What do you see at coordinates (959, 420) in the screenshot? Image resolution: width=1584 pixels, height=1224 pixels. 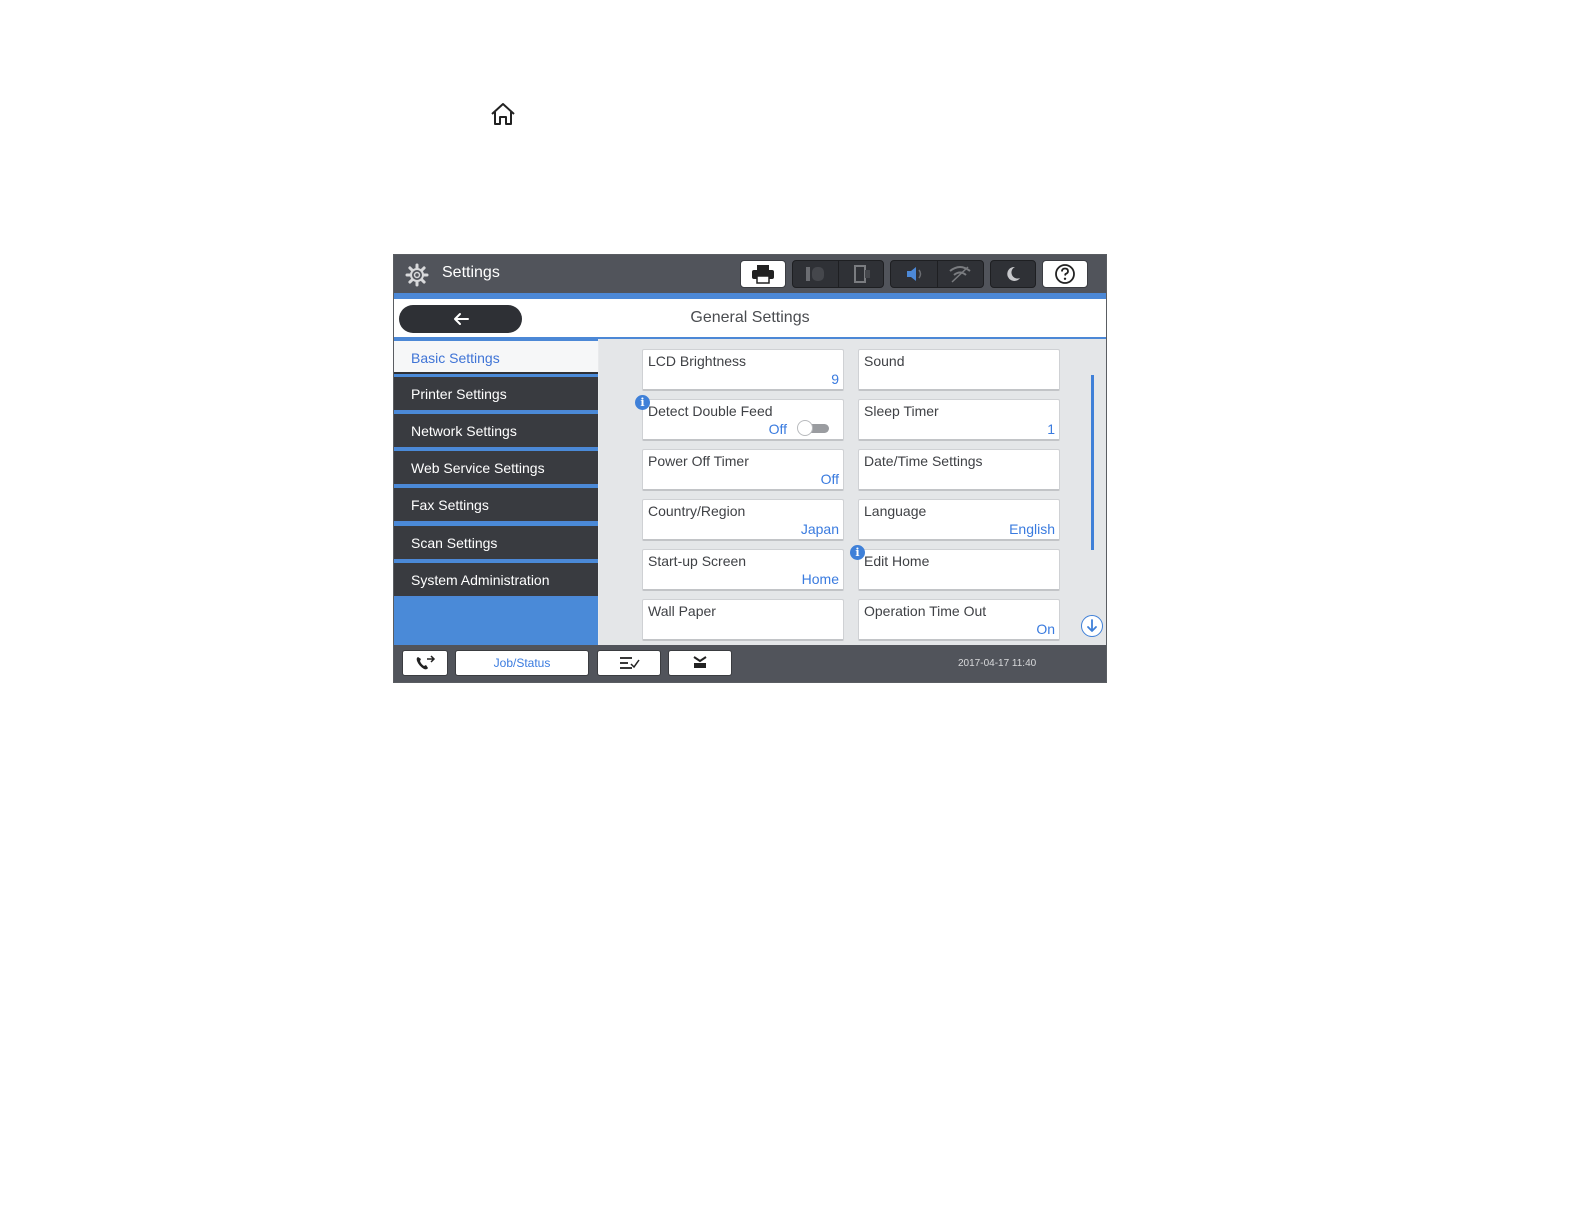 I see `setting-sleep-timer: Sleep Timer 1` at bounding box center [959, 420].